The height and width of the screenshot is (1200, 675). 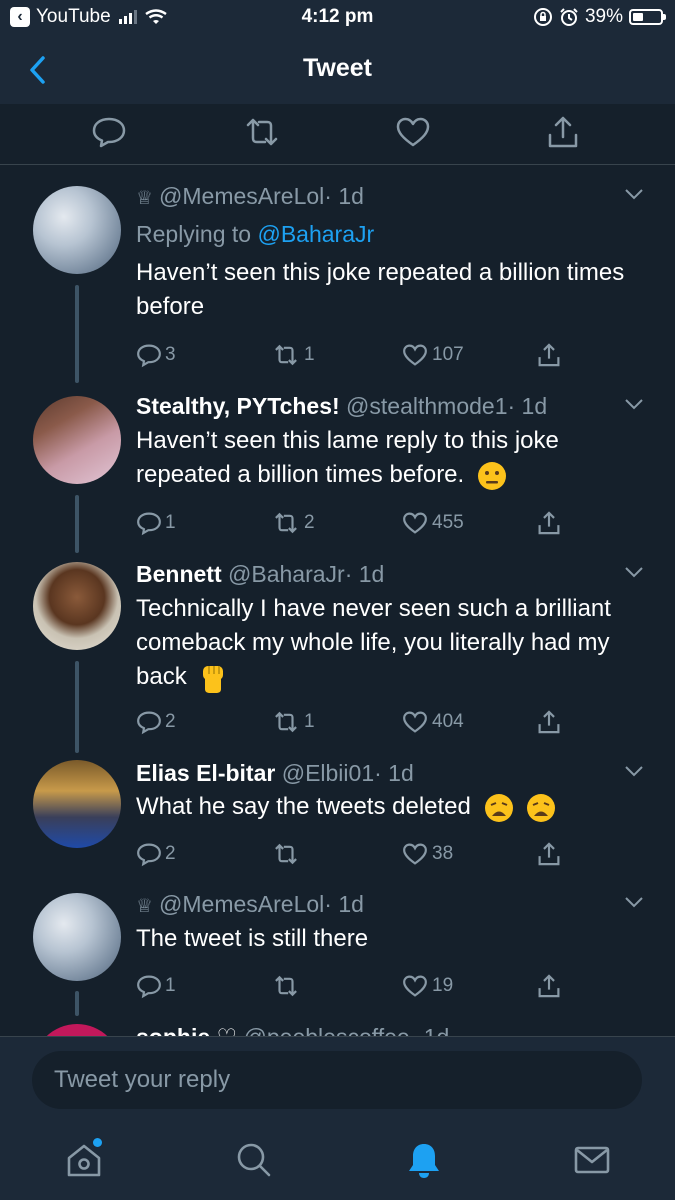 I want to click on search-icon, so click(x=254, y=1160).